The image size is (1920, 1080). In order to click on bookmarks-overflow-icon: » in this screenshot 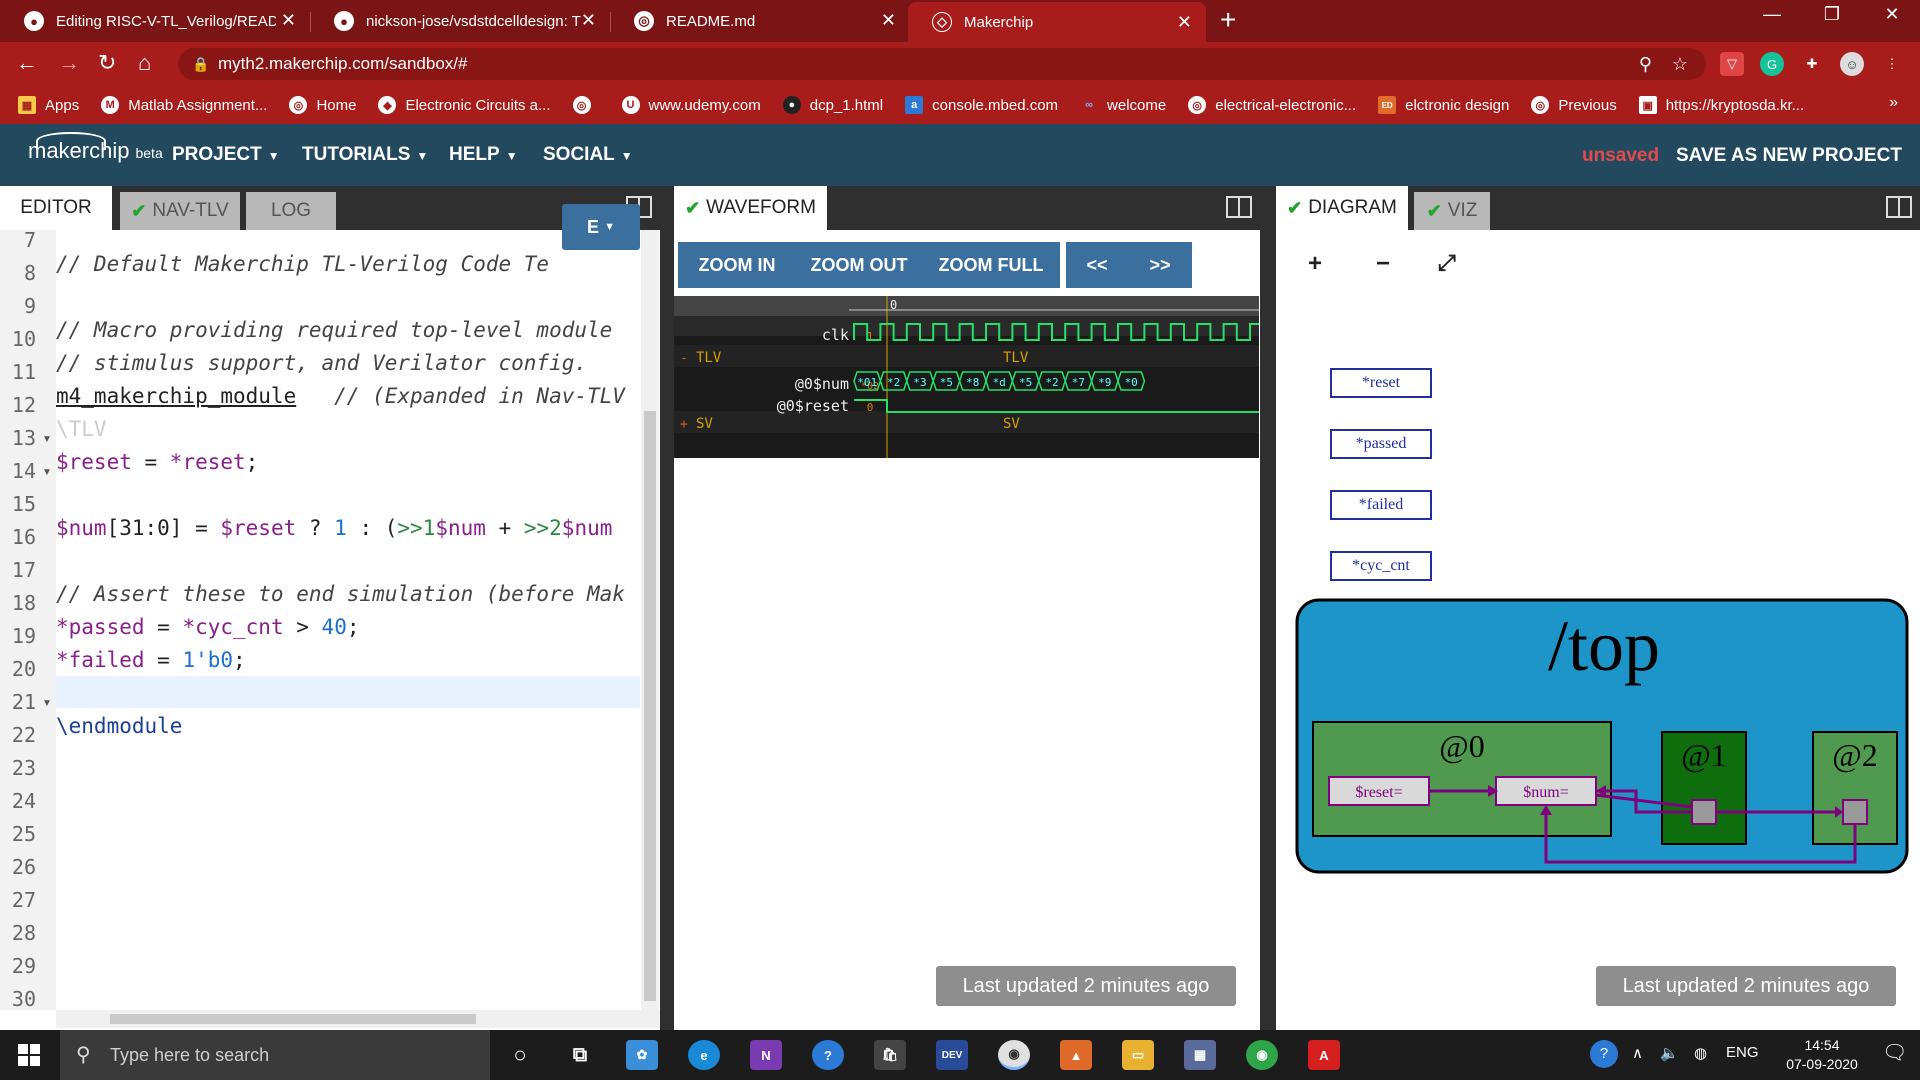, I will do `click(1893, 103)`.